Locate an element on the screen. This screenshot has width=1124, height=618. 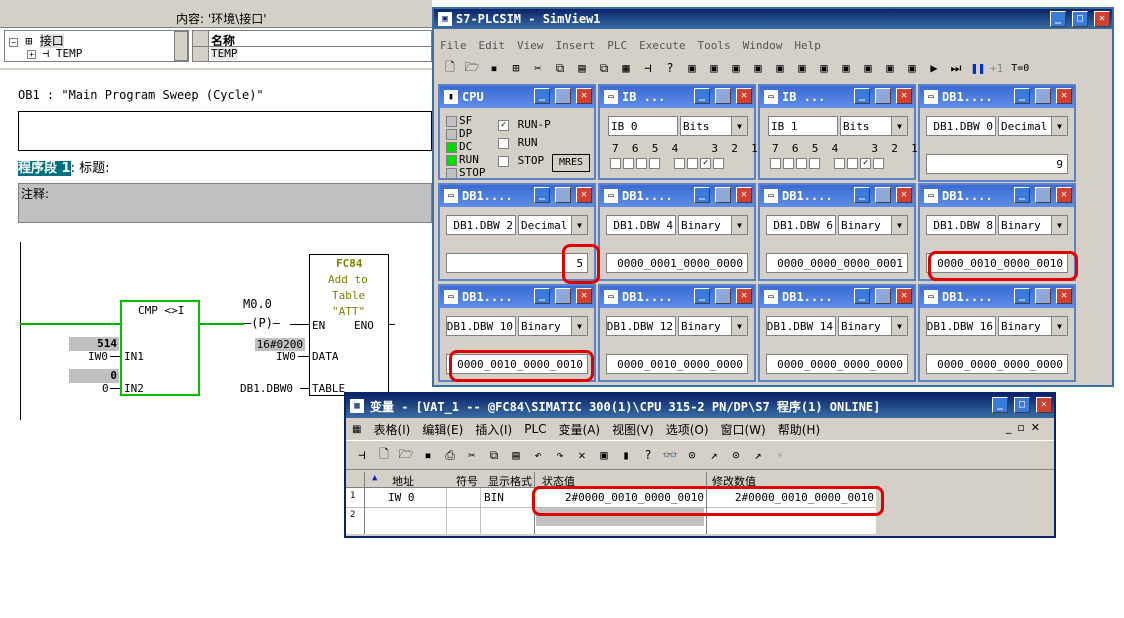
db12-value-field: 0000_0010_0000_0000 is located at coordinates (677, 364).